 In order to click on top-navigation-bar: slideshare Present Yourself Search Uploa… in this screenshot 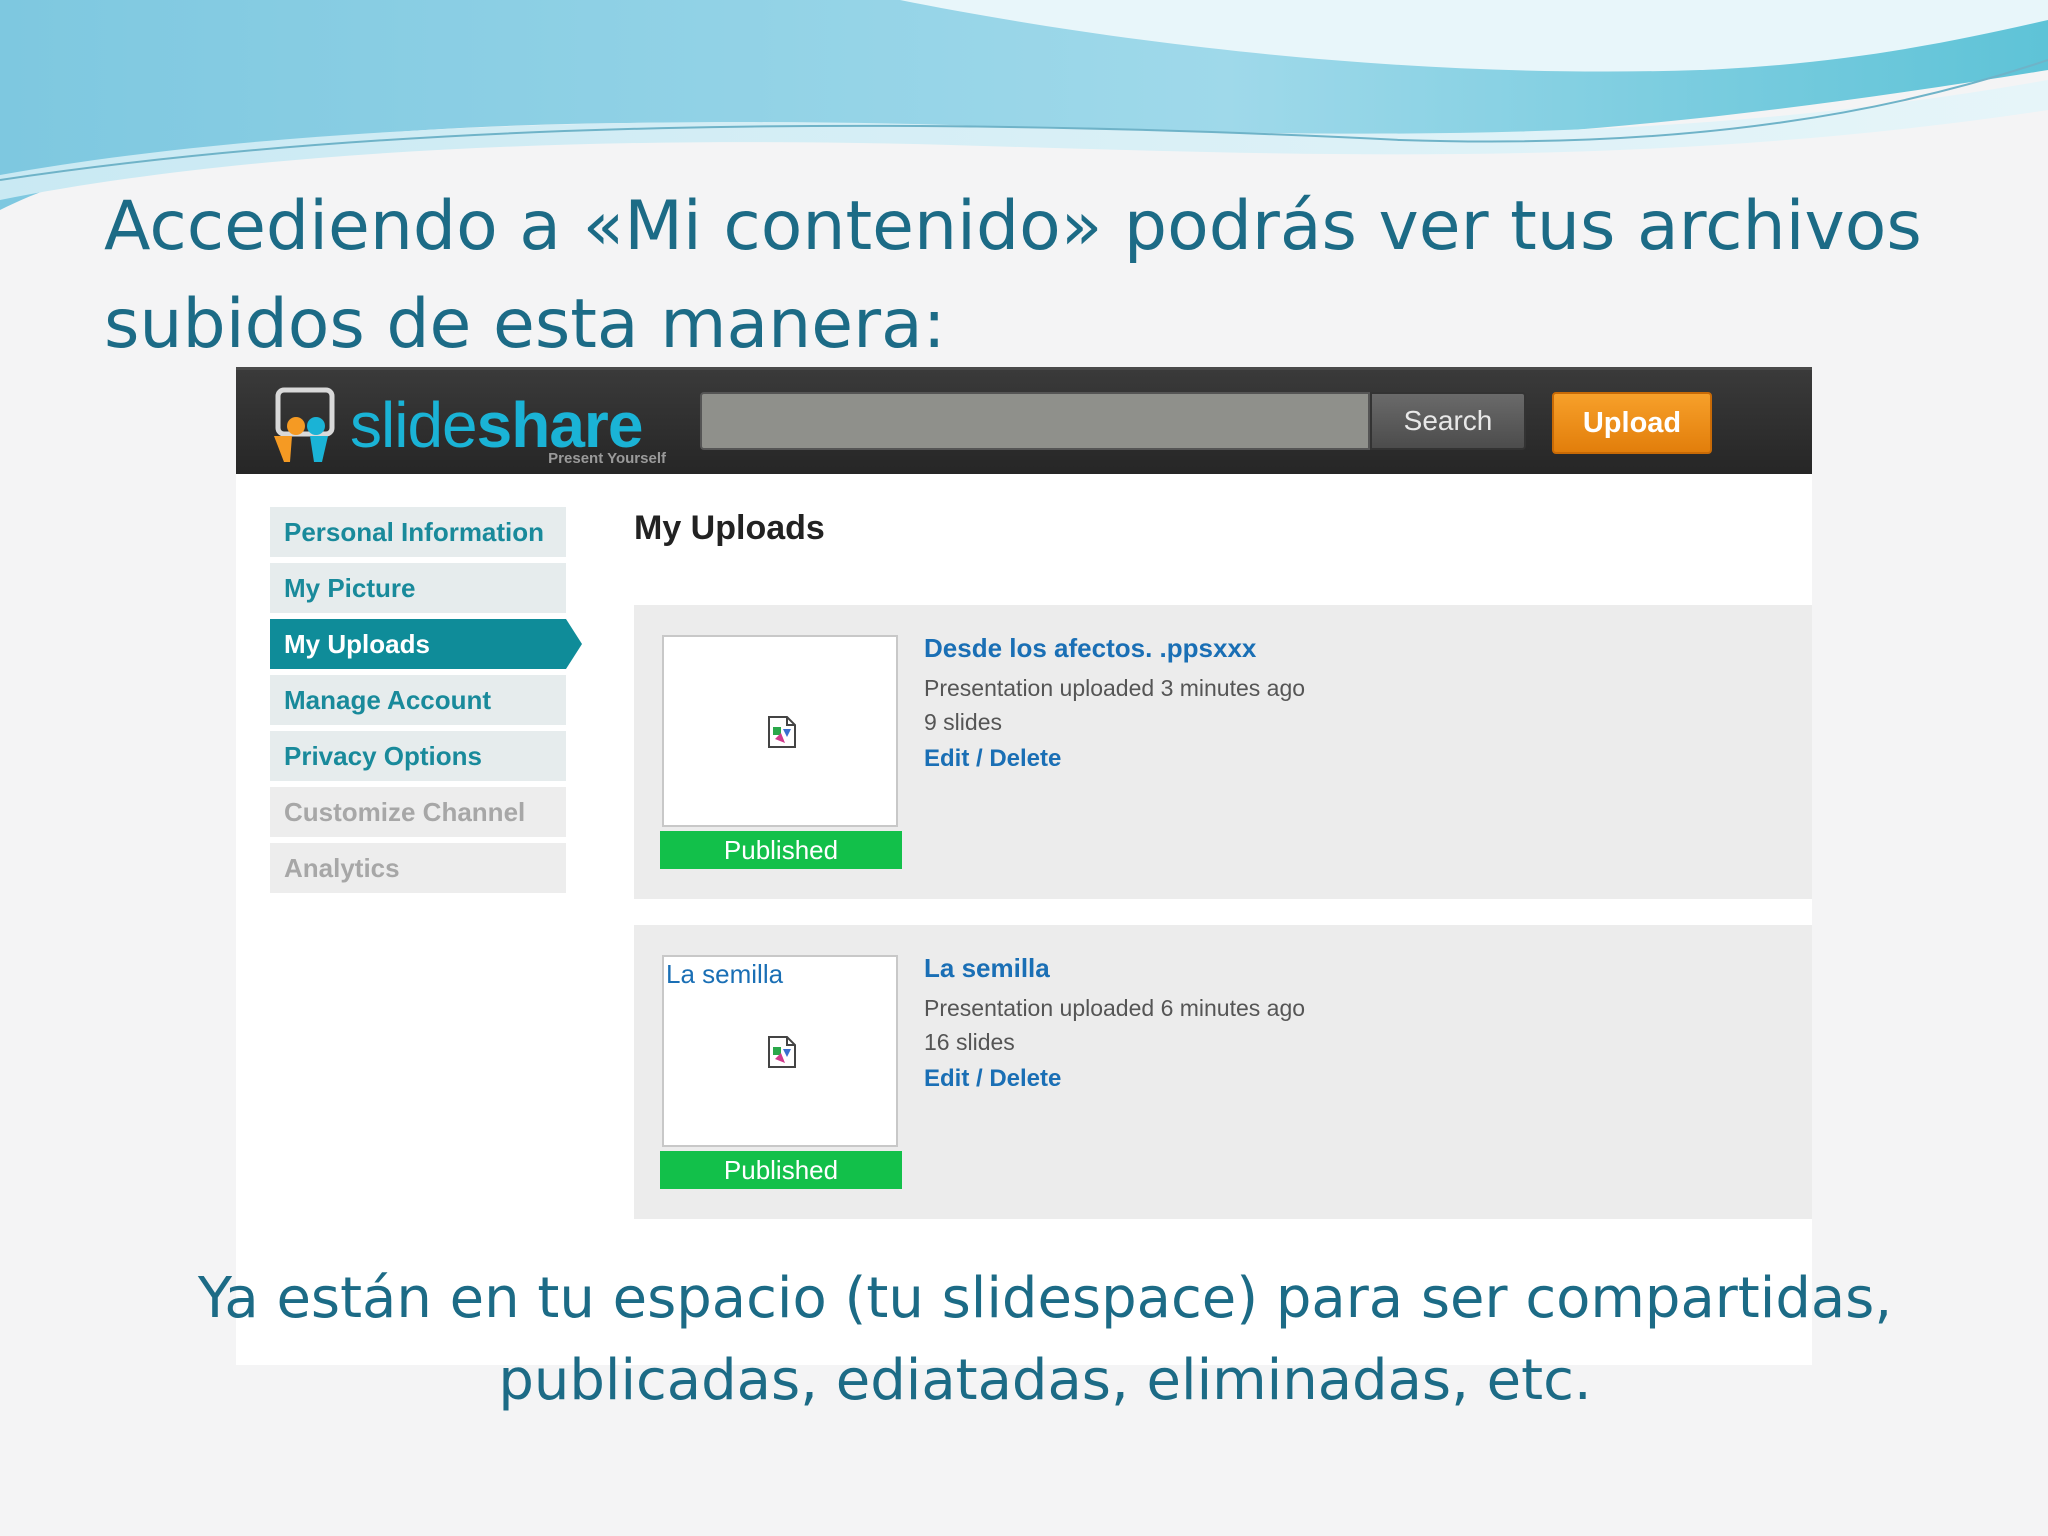, I will do `click(1024, 420)`.